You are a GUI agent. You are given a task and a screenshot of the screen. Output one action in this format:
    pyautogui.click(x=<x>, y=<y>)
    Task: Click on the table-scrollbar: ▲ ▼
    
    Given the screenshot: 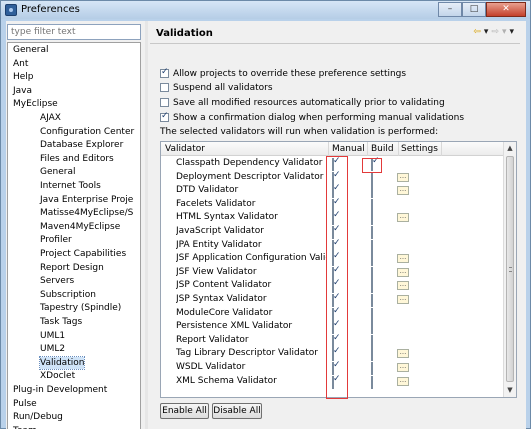 What is the action you would take?
    pyautogui.click(x=509, y=269)
    